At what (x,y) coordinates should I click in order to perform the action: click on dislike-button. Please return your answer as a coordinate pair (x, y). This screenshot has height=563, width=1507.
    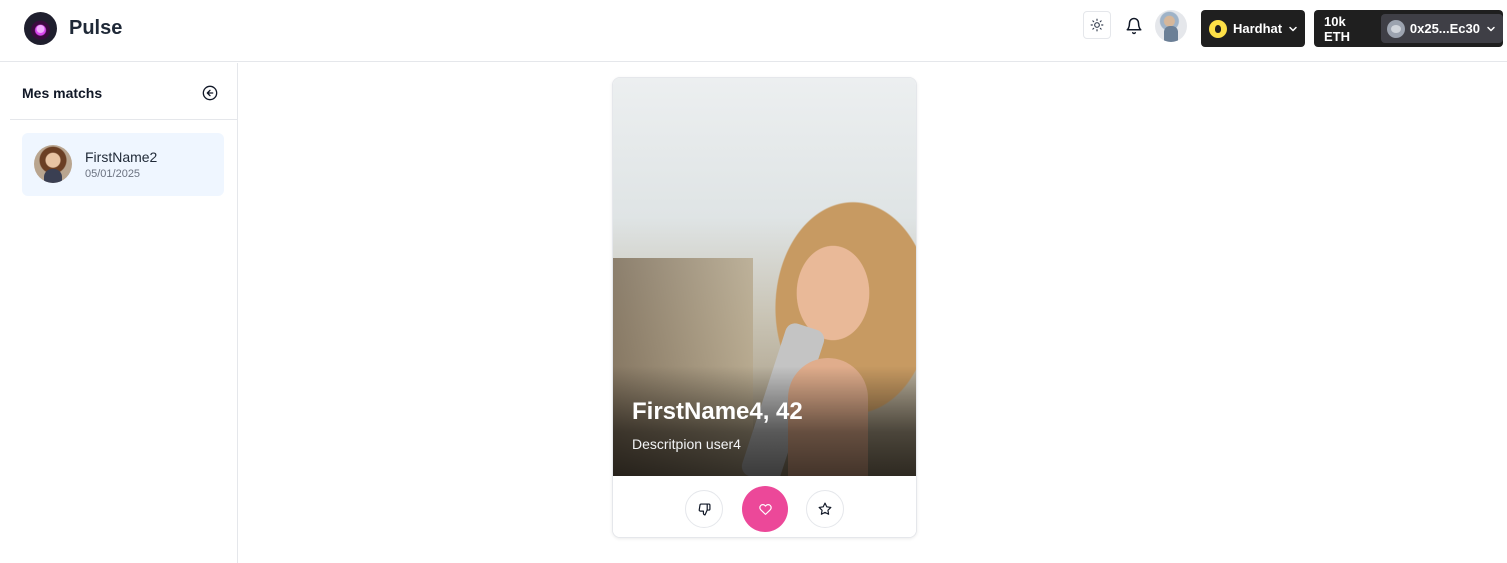
    Looking at the image, I should click on (704, 509).